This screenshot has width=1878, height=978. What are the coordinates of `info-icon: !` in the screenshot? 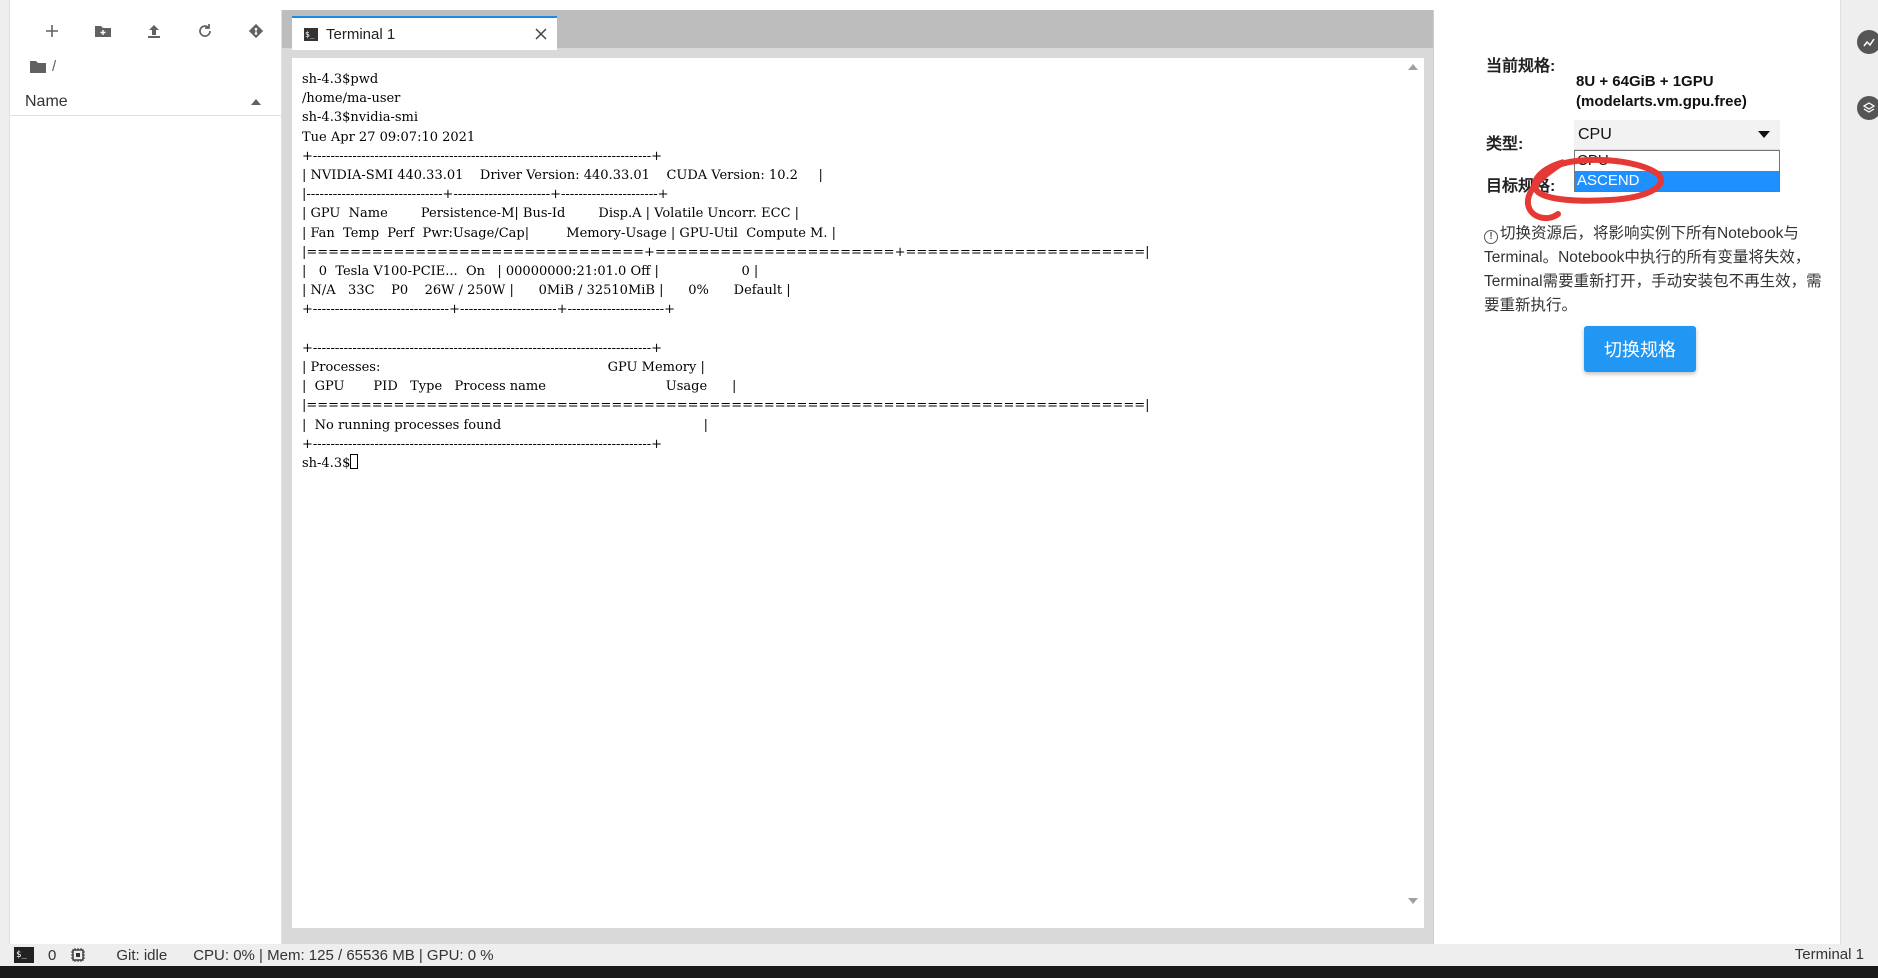 It's located at (1491, 237).